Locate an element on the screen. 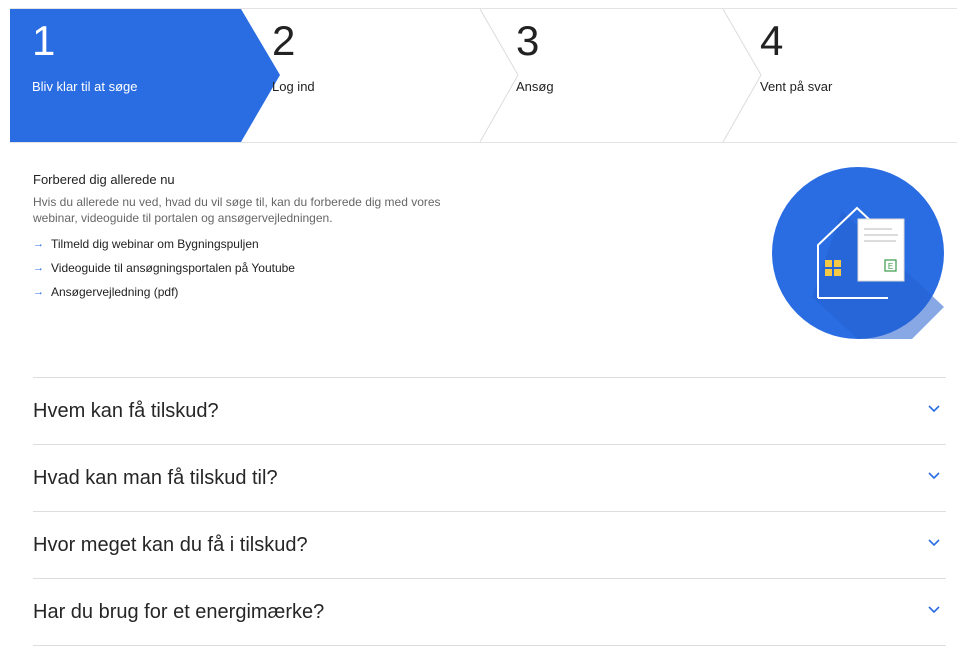 The width and height of the screenshot is (957, 665). step-number: 3 is located at coordinates (528, 40).